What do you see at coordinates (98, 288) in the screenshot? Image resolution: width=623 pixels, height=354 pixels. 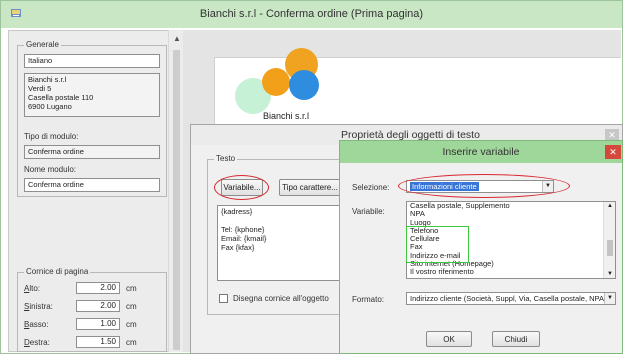 I see `margin-top-input: 2.00` at bounding box center [98, 288].